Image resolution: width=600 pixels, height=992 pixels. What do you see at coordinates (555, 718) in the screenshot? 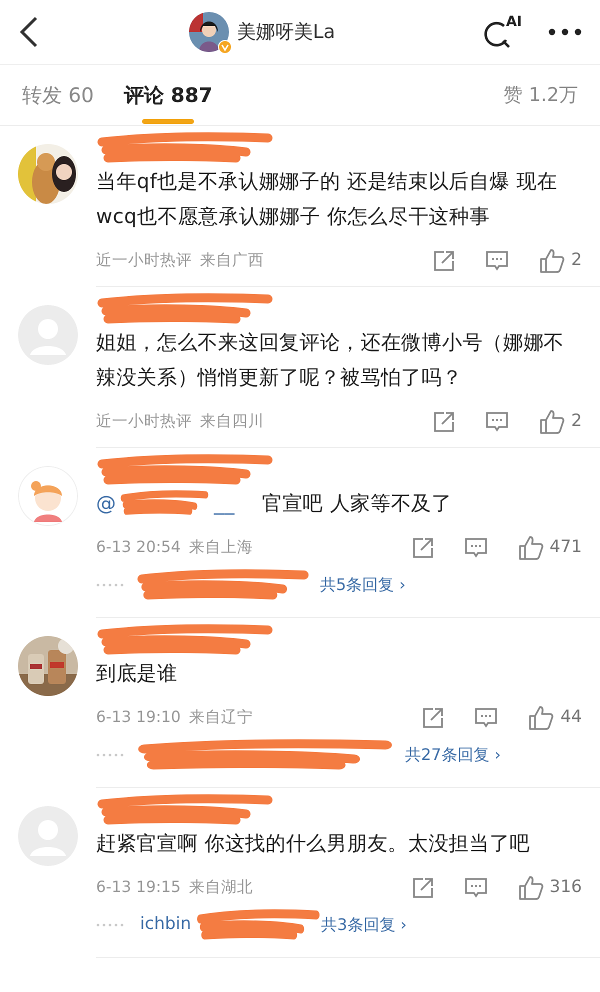
I see `like-button: 44` at bounding box center [555, 718].